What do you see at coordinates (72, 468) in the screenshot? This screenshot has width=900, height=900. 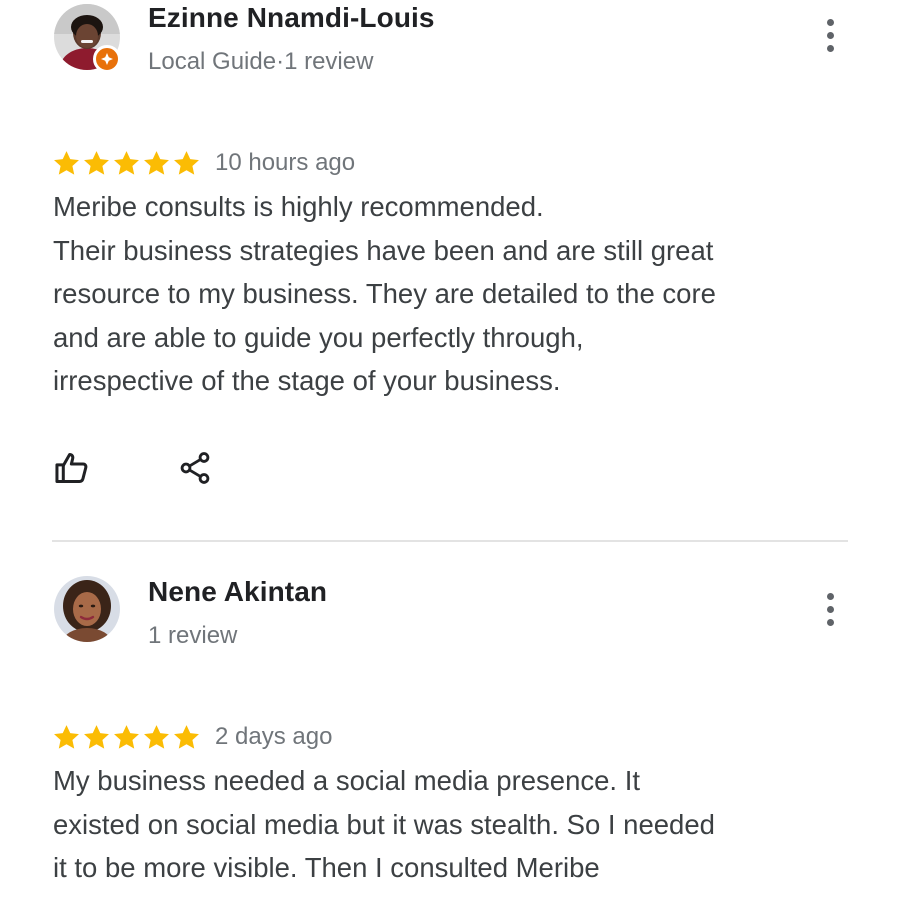 I see `thumbs-up-icon` at bounding box center [72, 468].